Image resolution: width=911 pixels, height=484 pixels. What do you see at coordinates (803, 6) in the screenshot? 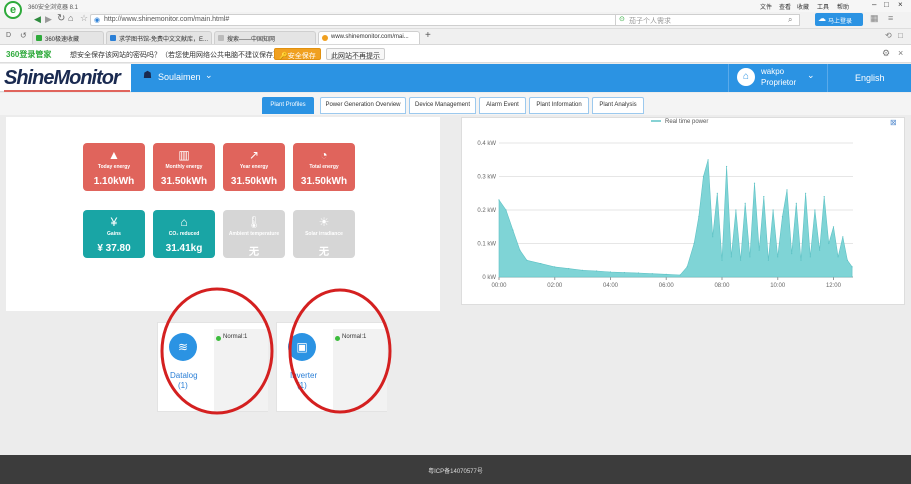
I see `menu-favorites: 收藏` at bounding box center [803, 6].